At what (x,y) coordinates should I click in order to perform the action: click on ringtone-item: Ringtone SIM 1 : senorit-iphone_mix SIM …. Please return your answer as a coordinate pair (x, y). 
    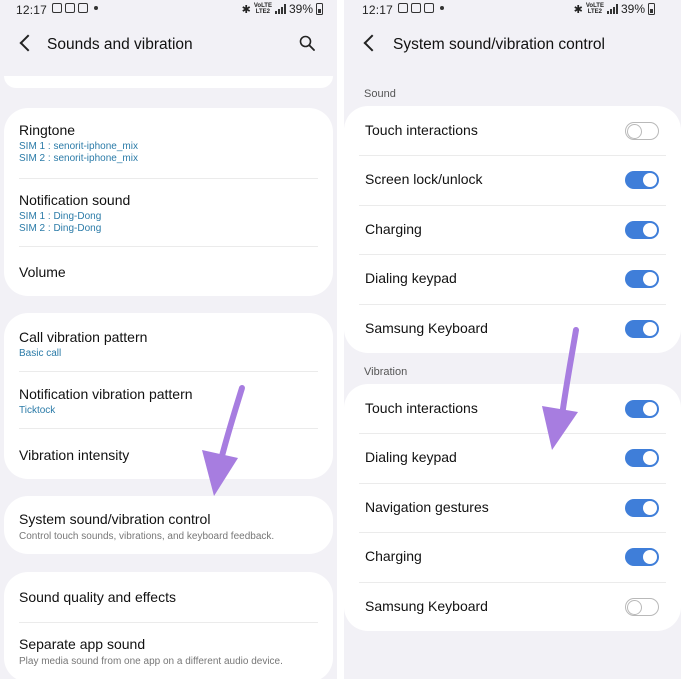
    Looking at the image, I should click on (168, 143).